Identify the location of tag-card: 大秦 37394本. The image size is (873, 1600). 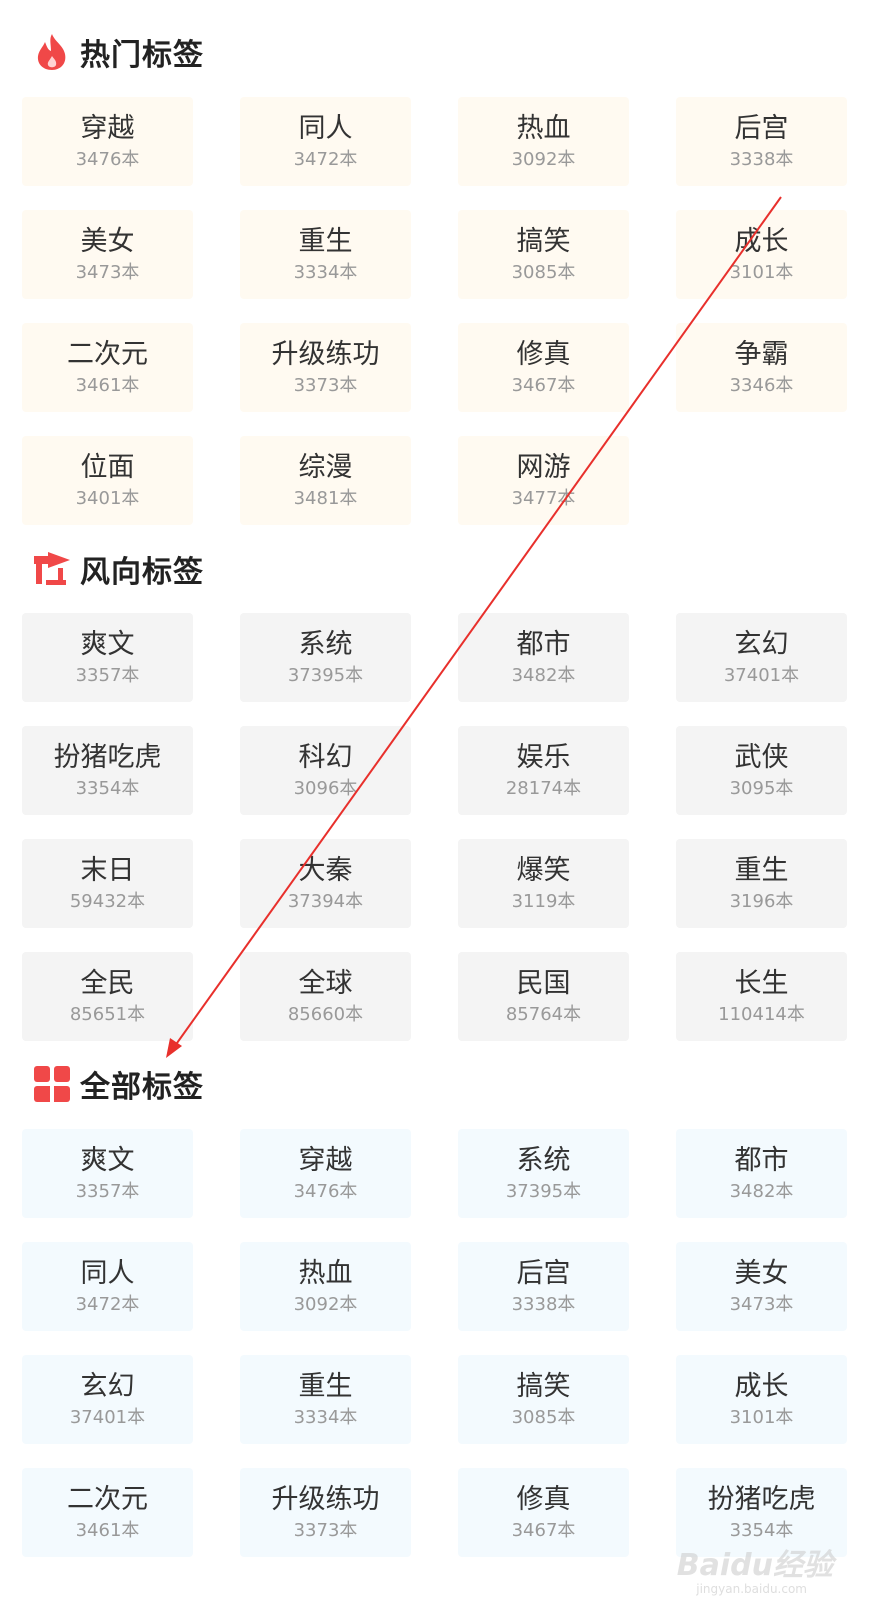
(325, 883).